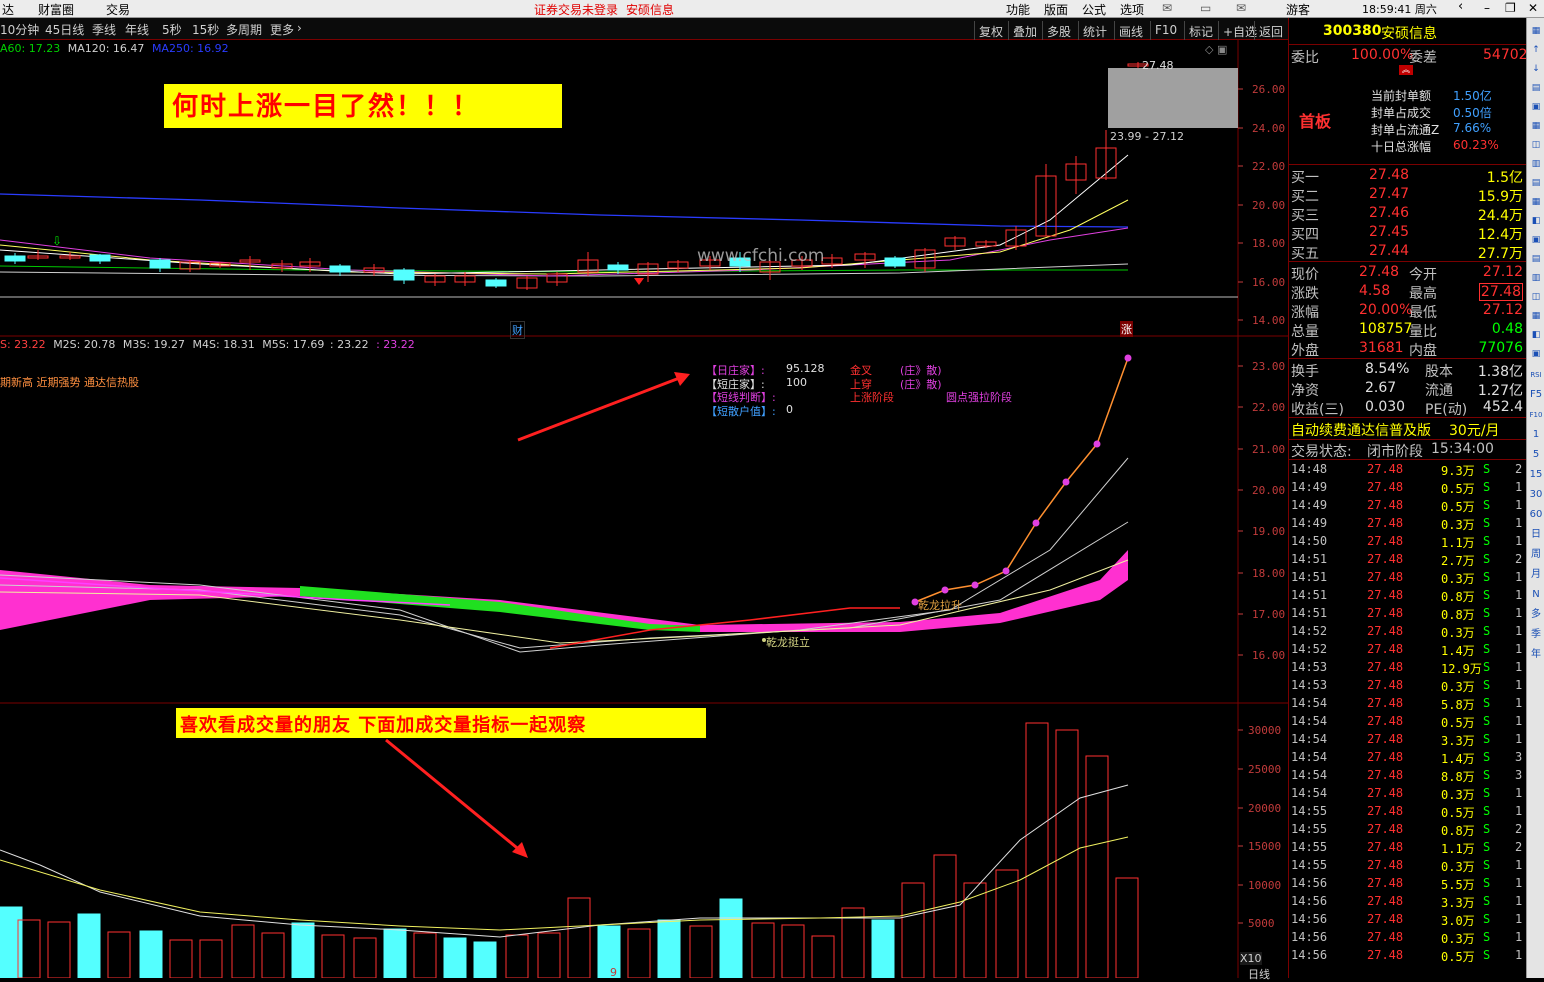  Describe the element at coordinates (1408, 811) in the screenshot. I see `tick-row: 14:55 27.48 0.5万 S 1` at that location.